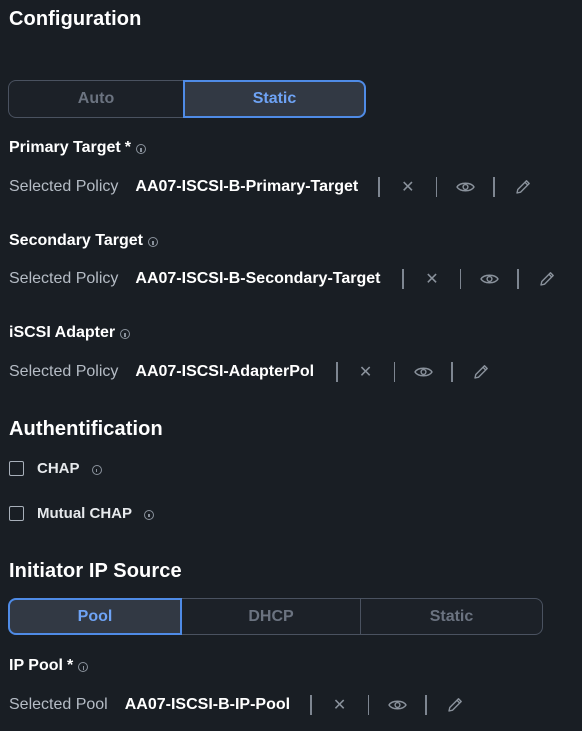 The height and width of the screenshot is (731, 582). I want to click on ip-pool-label-text: IP Pool, so click(36, 665).